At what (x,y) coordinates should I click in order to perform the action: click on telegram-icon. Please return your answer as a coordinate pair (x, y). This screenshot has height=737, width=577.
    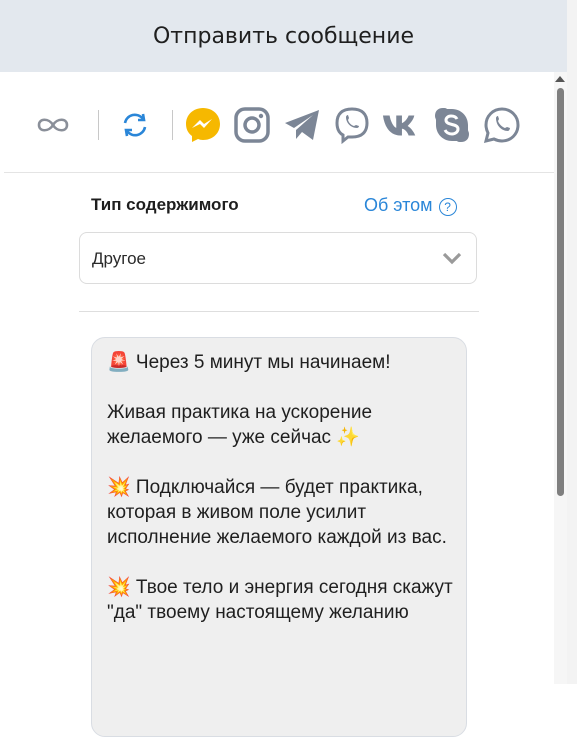
    Looking at the image, I should click on (302, 125).